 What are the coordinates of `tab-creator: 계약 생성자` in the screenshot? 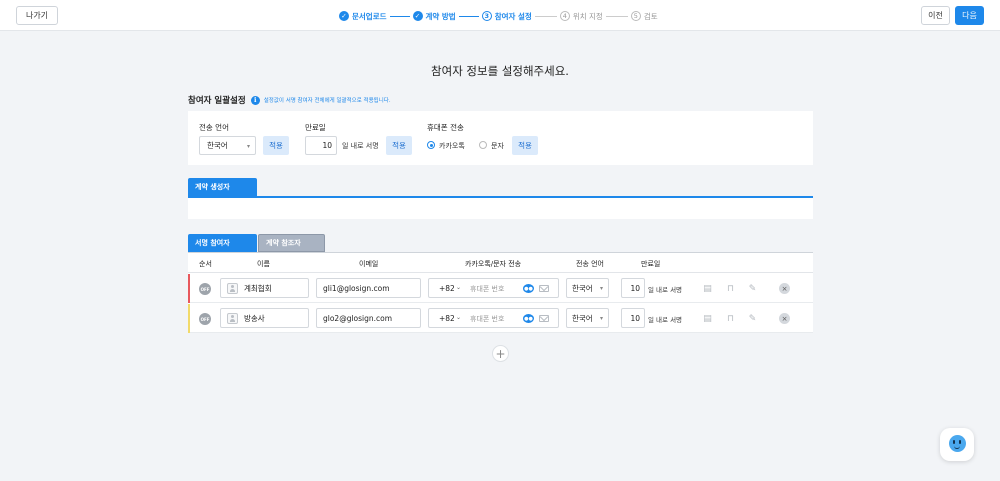 It's located at (222, 187).